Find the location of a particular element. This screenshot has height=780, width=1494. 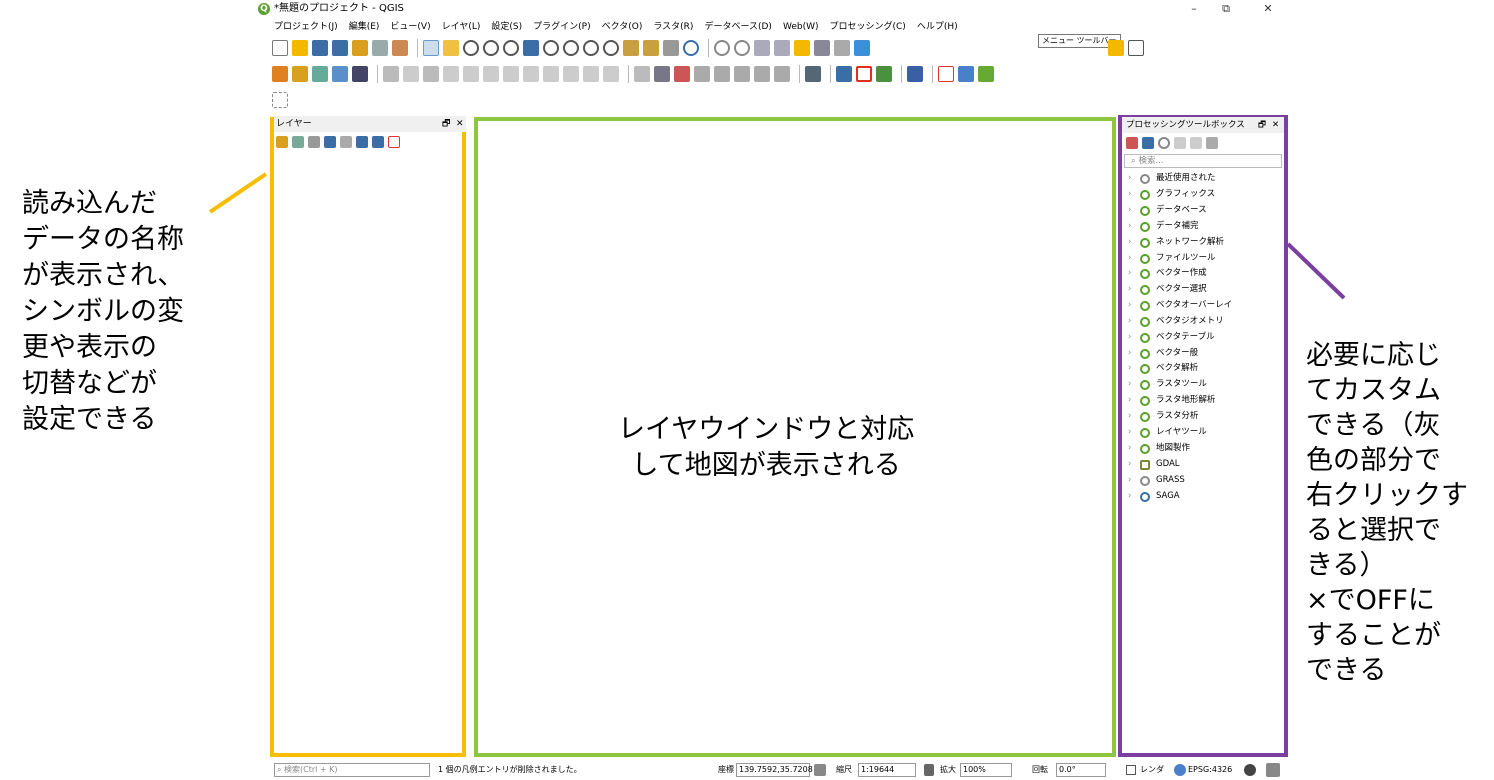

zoom-next-icon is located at coordinates (611, 48).